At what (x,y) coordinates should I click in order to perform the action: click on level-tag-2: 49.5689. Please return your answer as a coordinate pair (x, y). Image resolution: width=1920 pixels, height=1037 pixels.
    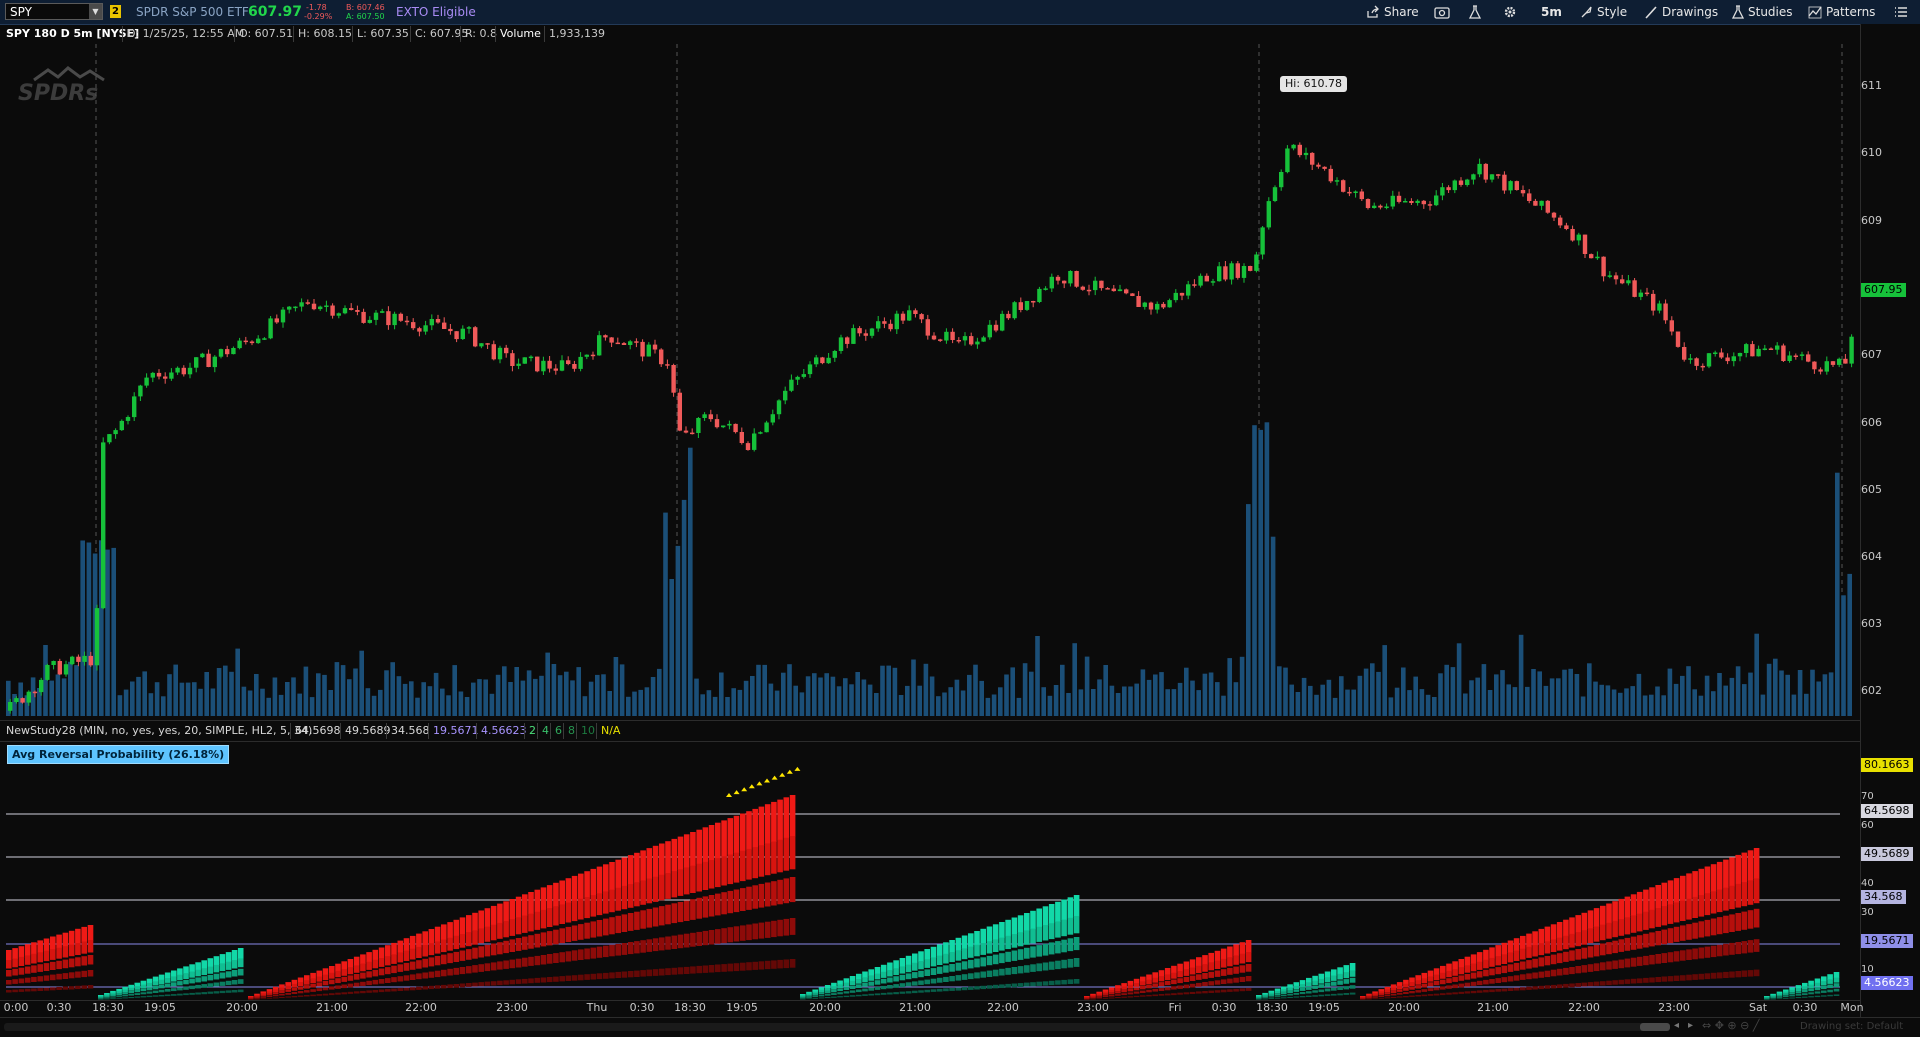
    Looking at the image, I should click on (1887, 854).